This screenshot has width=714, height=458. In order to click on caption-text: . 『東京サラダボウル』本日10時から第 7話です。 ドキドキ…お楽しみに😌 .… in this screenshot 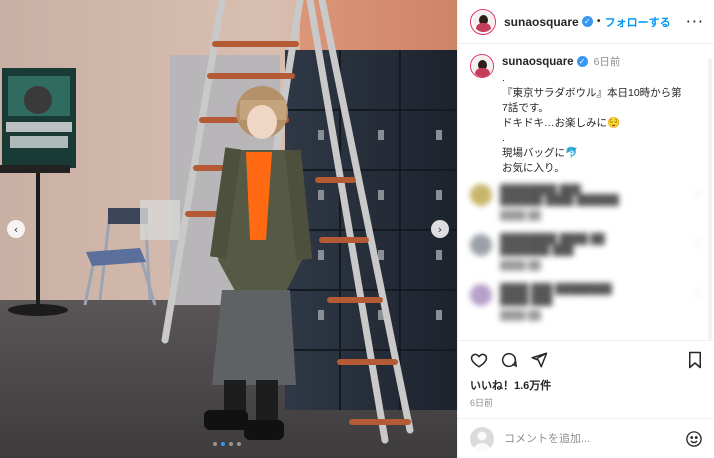, I will do `click(602, 123)`.